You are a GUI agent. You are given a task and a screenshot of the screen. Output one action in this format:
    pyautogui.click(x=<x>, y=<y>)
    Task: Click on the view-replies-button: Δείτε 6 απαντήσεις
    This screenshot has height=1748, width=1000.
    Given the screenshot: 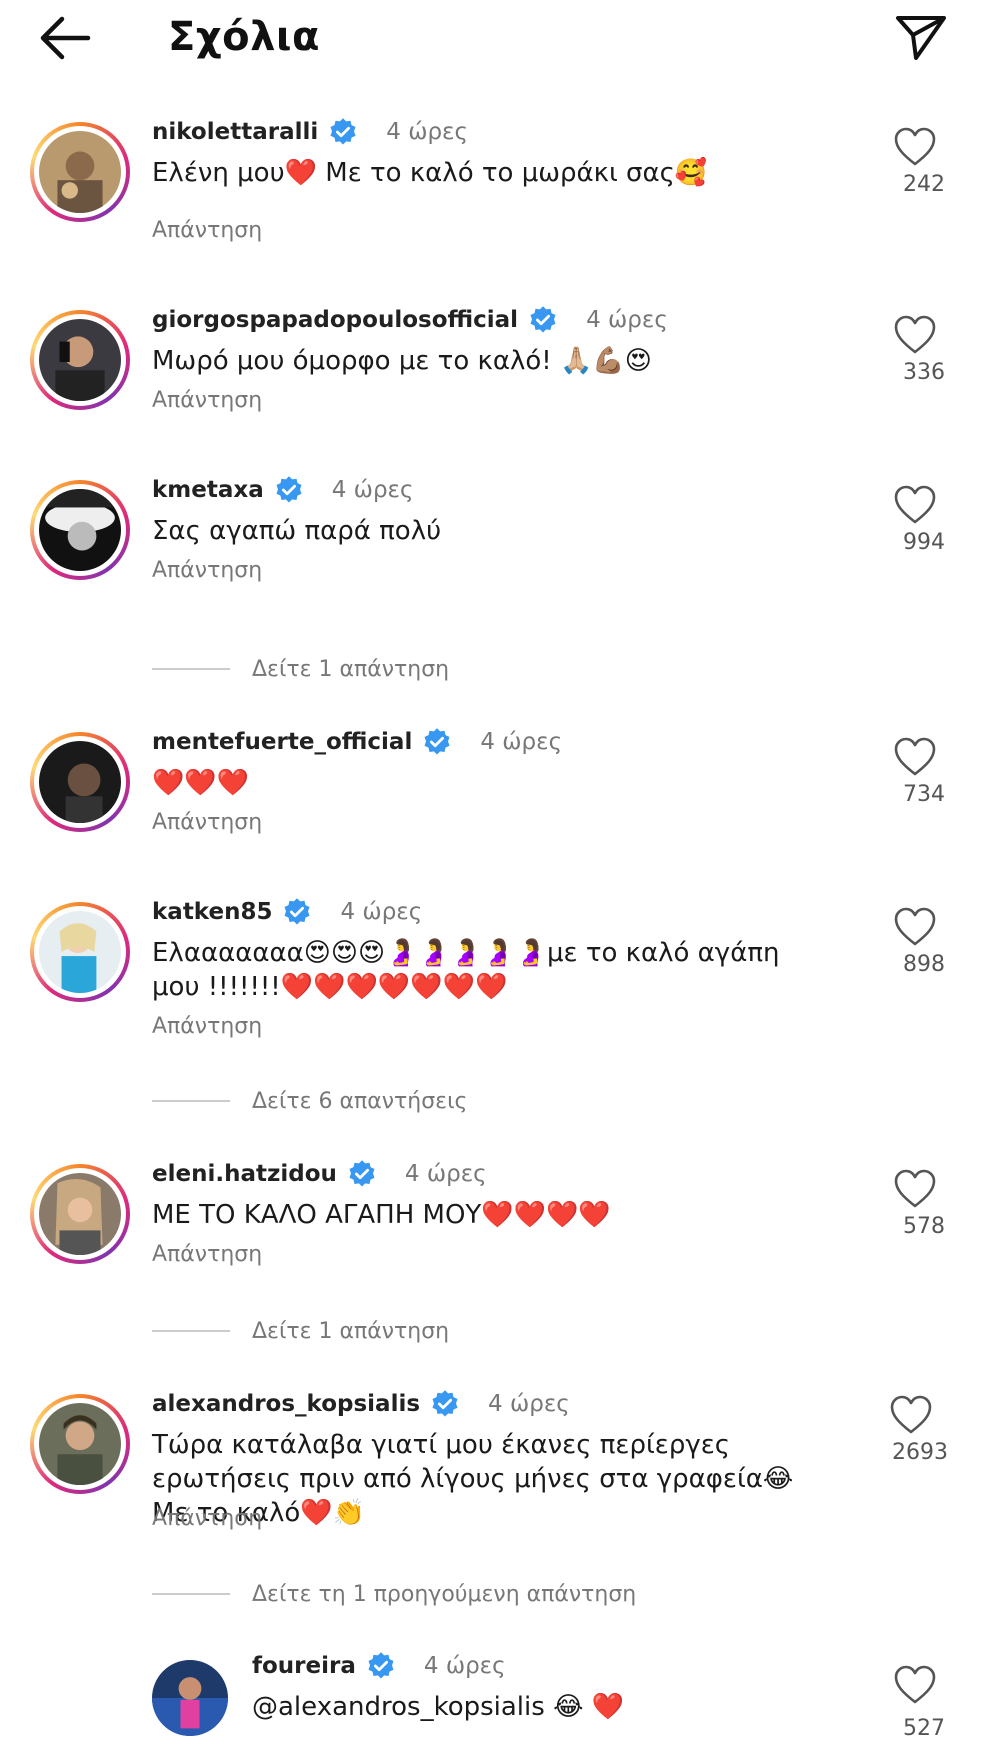 What is the action you would take?
    pyautogui.click(x=309, y=1101)
    